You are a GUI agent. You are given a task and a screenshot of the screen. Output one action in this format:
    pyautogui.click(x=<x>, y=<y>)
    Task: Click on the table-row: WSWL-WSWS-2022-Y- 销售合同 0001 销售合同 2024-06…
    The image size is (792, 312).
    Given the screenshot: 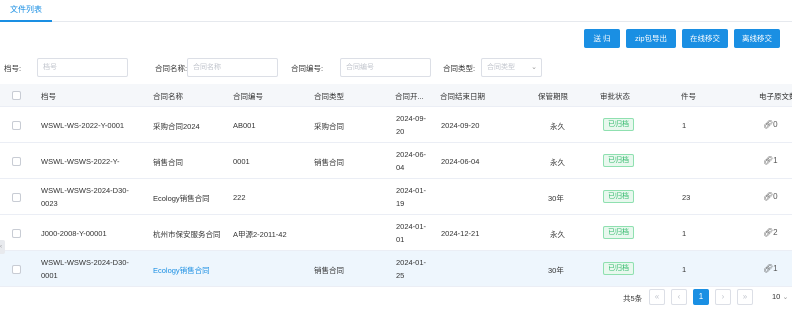 What is the action you would take?
    pyautogui.click(x=396, y=161)
    